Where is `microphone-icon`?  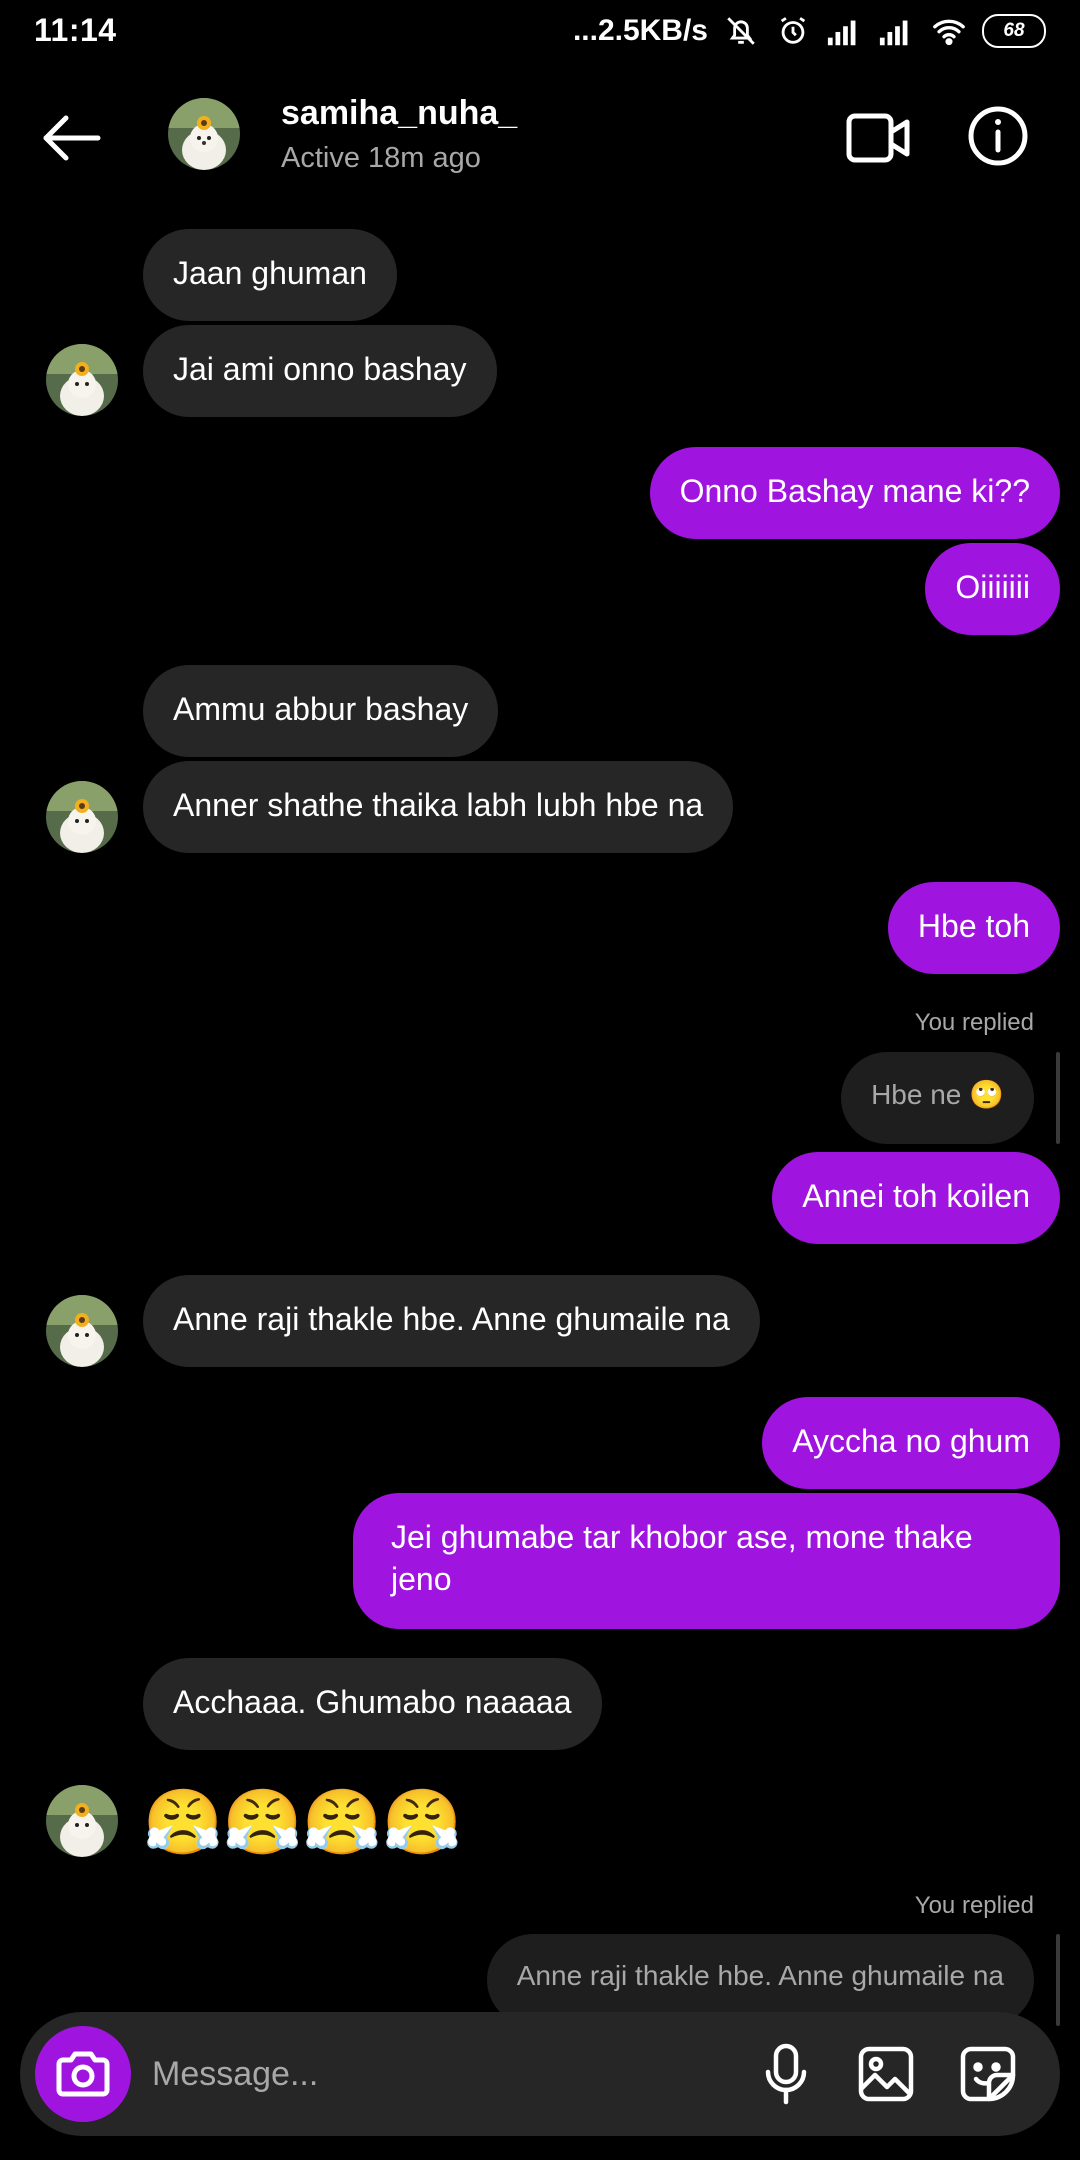
microphone-icon is located at coordinates (786, 2074).